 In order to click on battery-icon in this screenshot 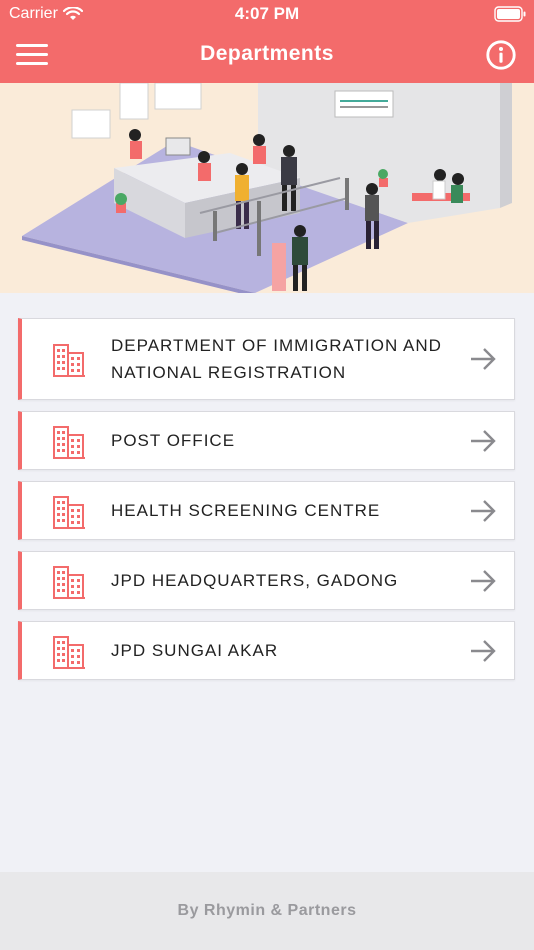, I will do `click(510, 14)`.